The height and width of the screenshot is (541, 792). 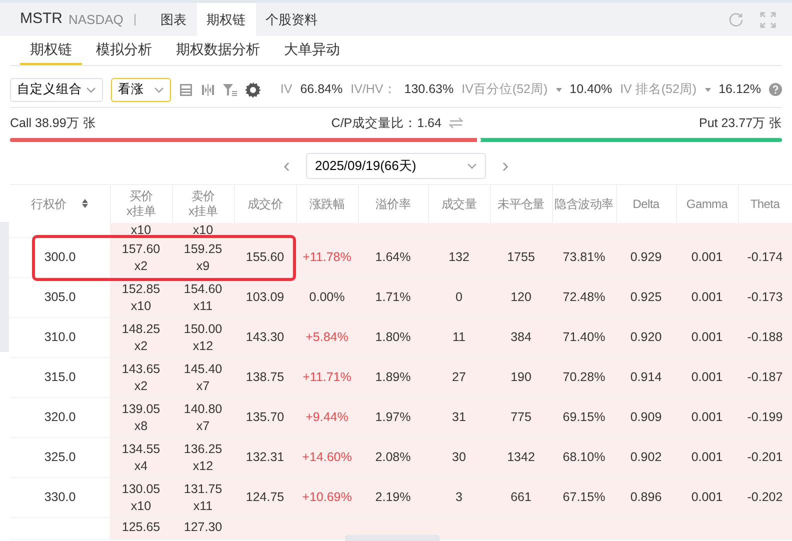 What do you see at coordinates (51, 50) in the screenshot?
I see `sub-tab: 期权链` at bounding box center [51, 50].